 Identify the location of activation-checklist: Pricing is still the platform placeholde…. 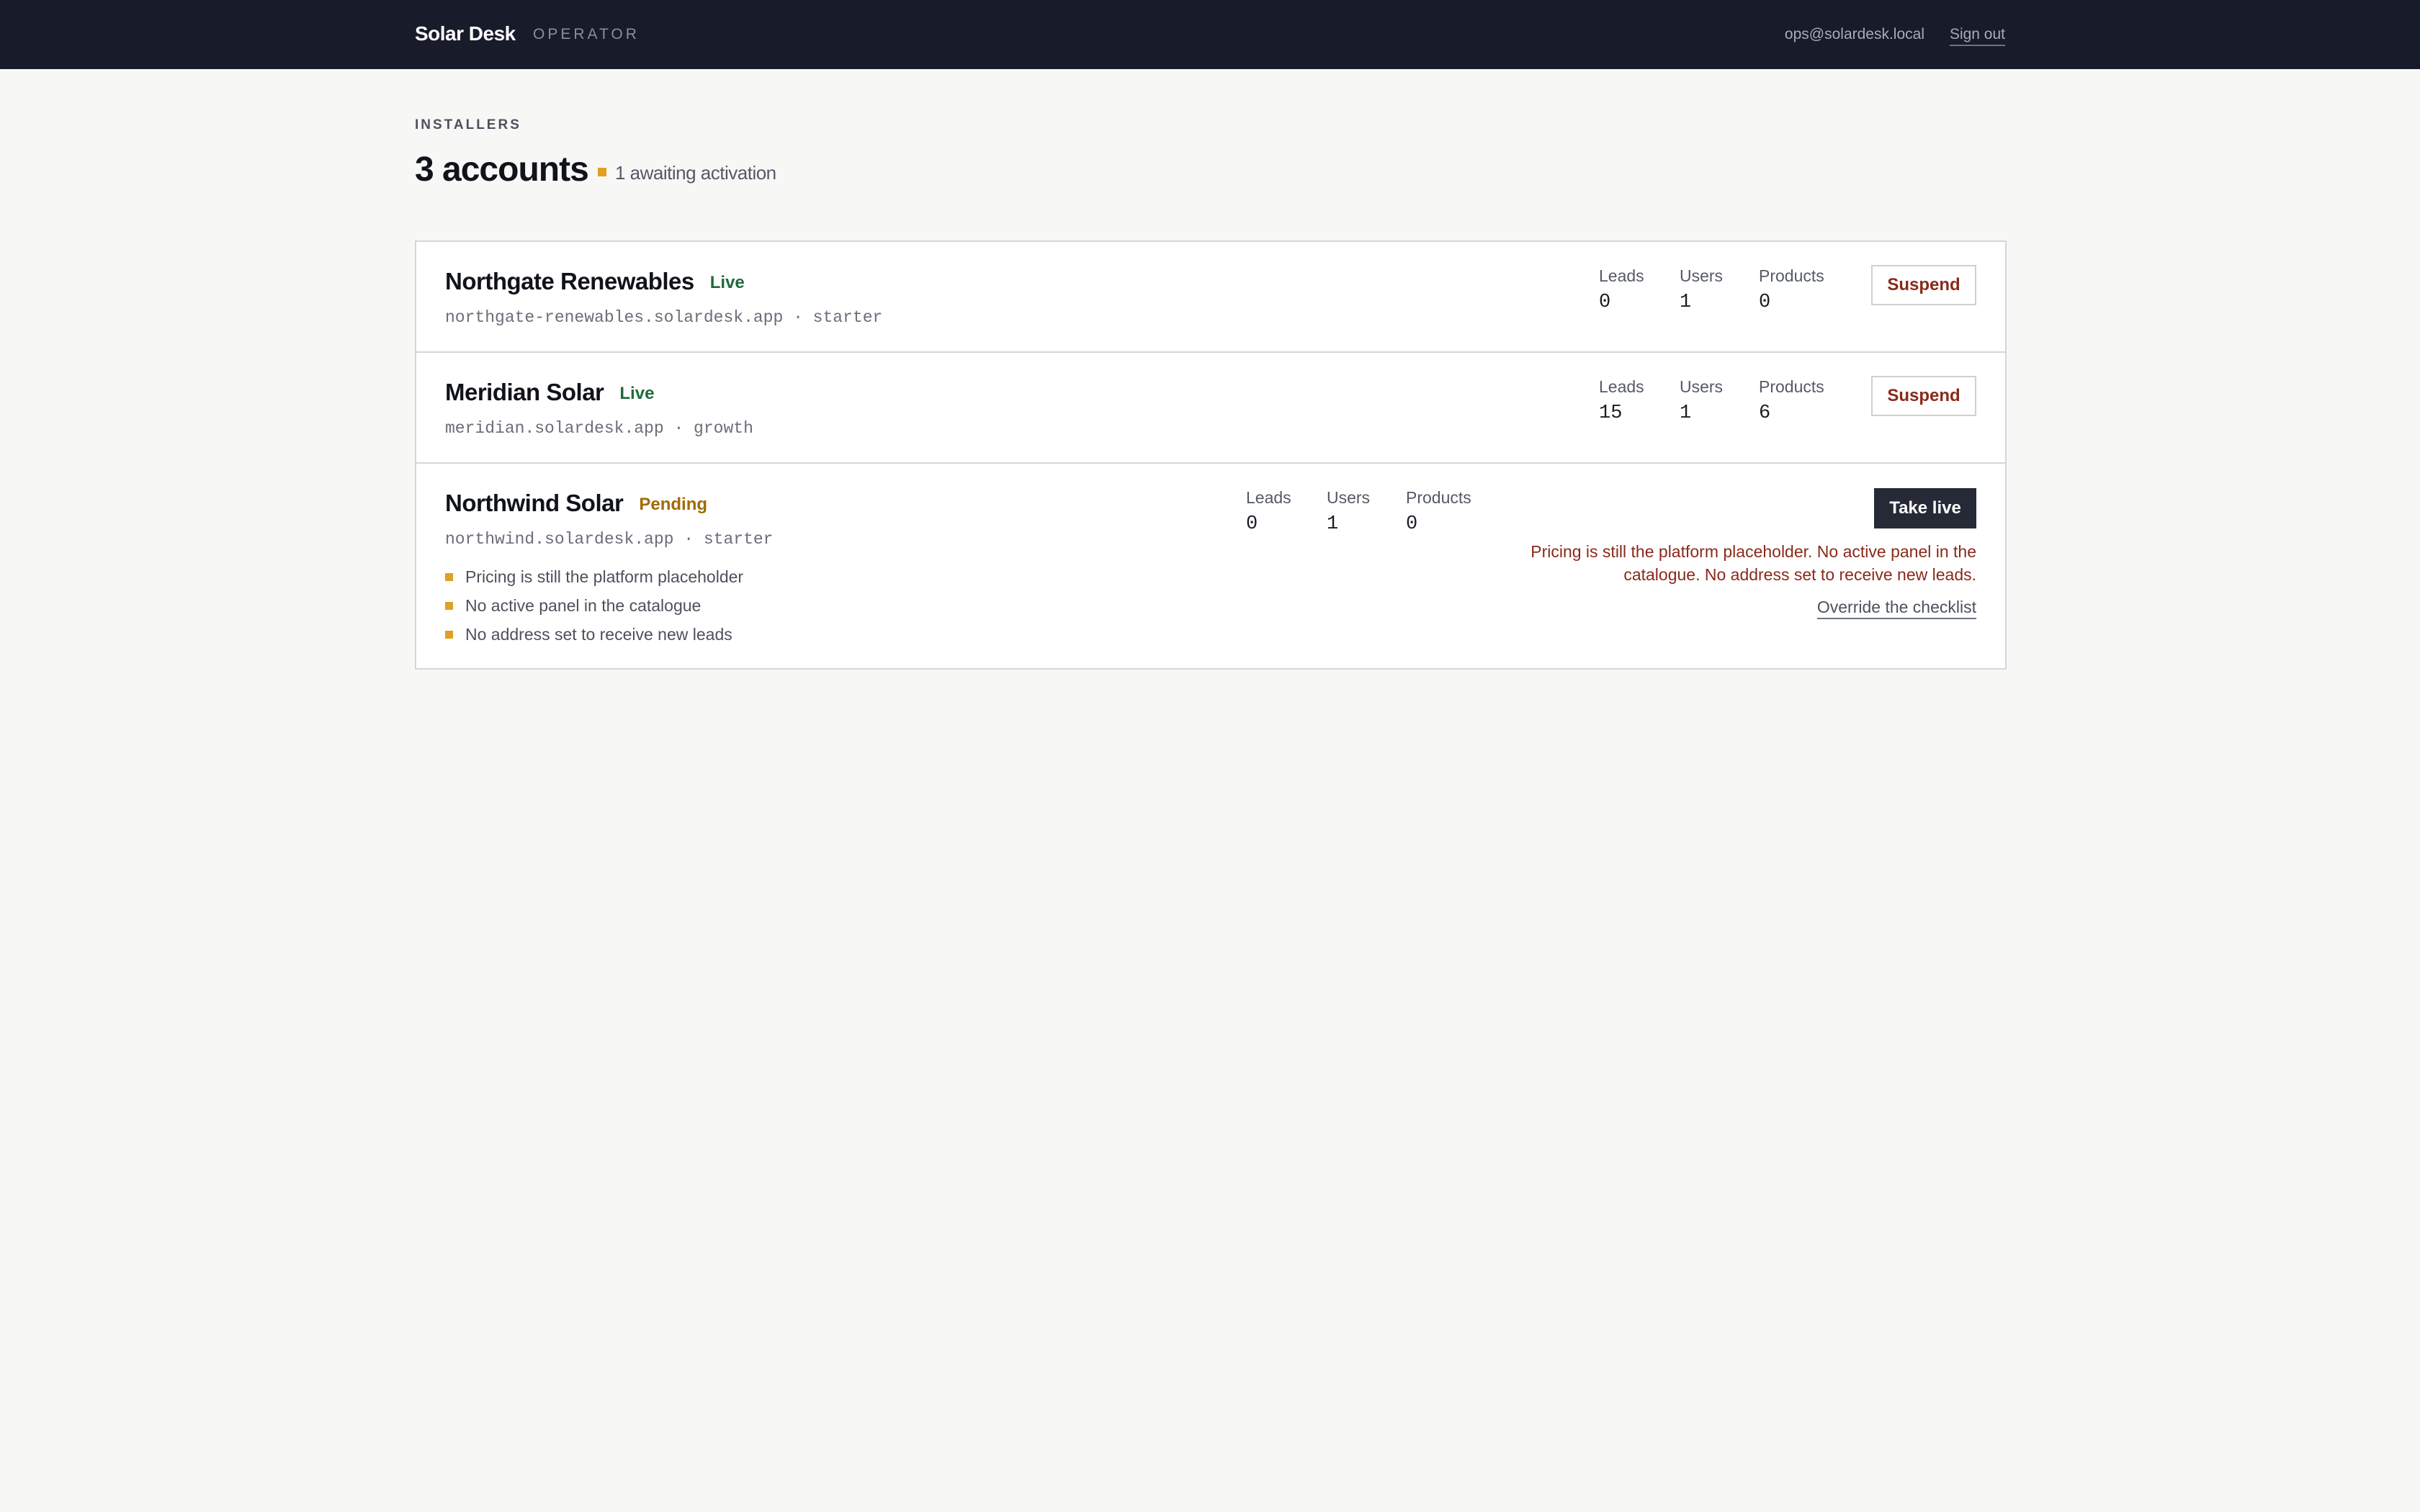
(594, 609).